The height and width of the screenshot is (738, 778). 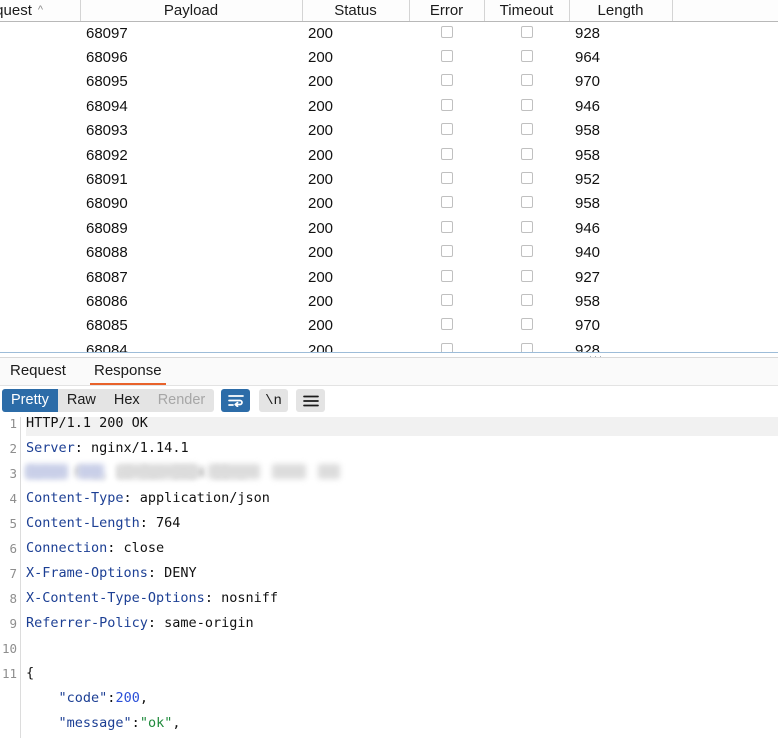 I want to click on cell-payload: 68096, so click(x=107, y=58).